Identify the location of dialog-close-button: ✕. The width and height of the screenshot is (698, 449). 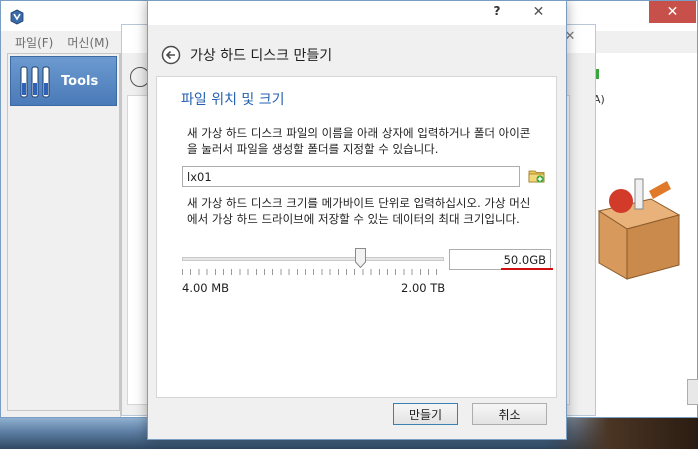
(538, 12).